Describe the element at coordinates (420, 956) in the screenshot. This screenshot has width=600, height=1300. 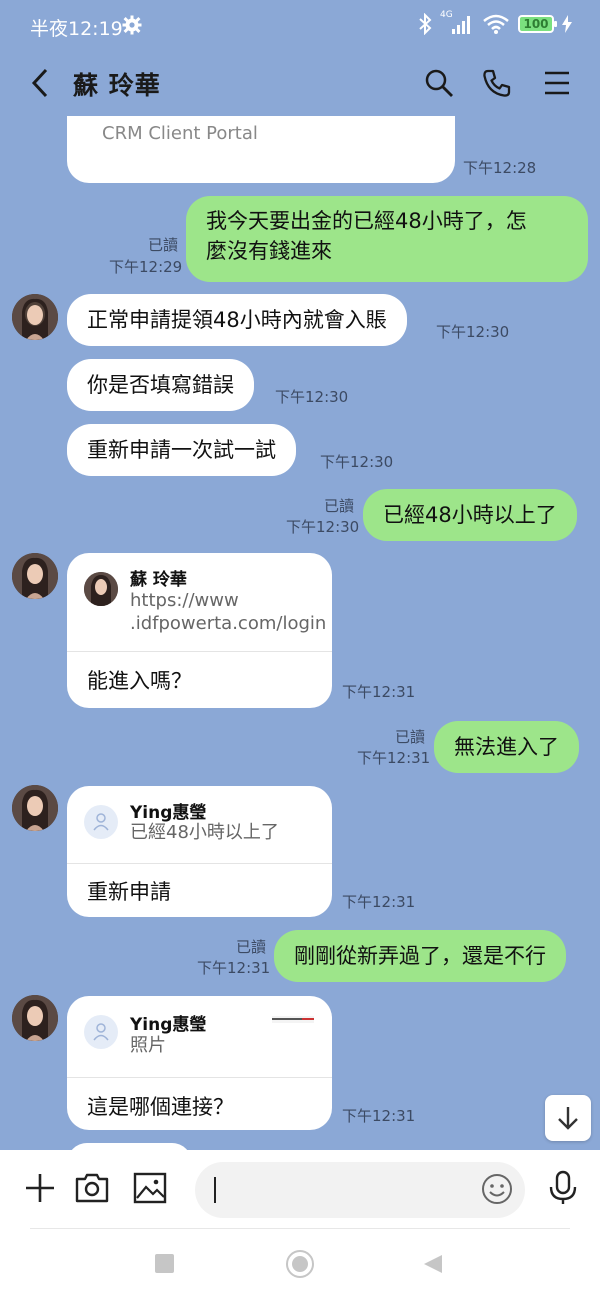
I see `message-bubble-outgoing: 剛剛從新弄過了，還是不行` at that location.